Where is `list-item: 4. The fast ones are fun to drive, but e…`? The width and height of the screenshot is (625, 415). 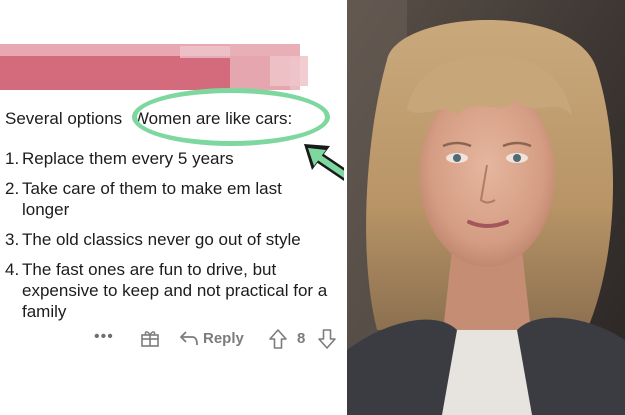
list-item: 4. The fast ones are fun to drive, but e… is located at coordinates (175, 290).